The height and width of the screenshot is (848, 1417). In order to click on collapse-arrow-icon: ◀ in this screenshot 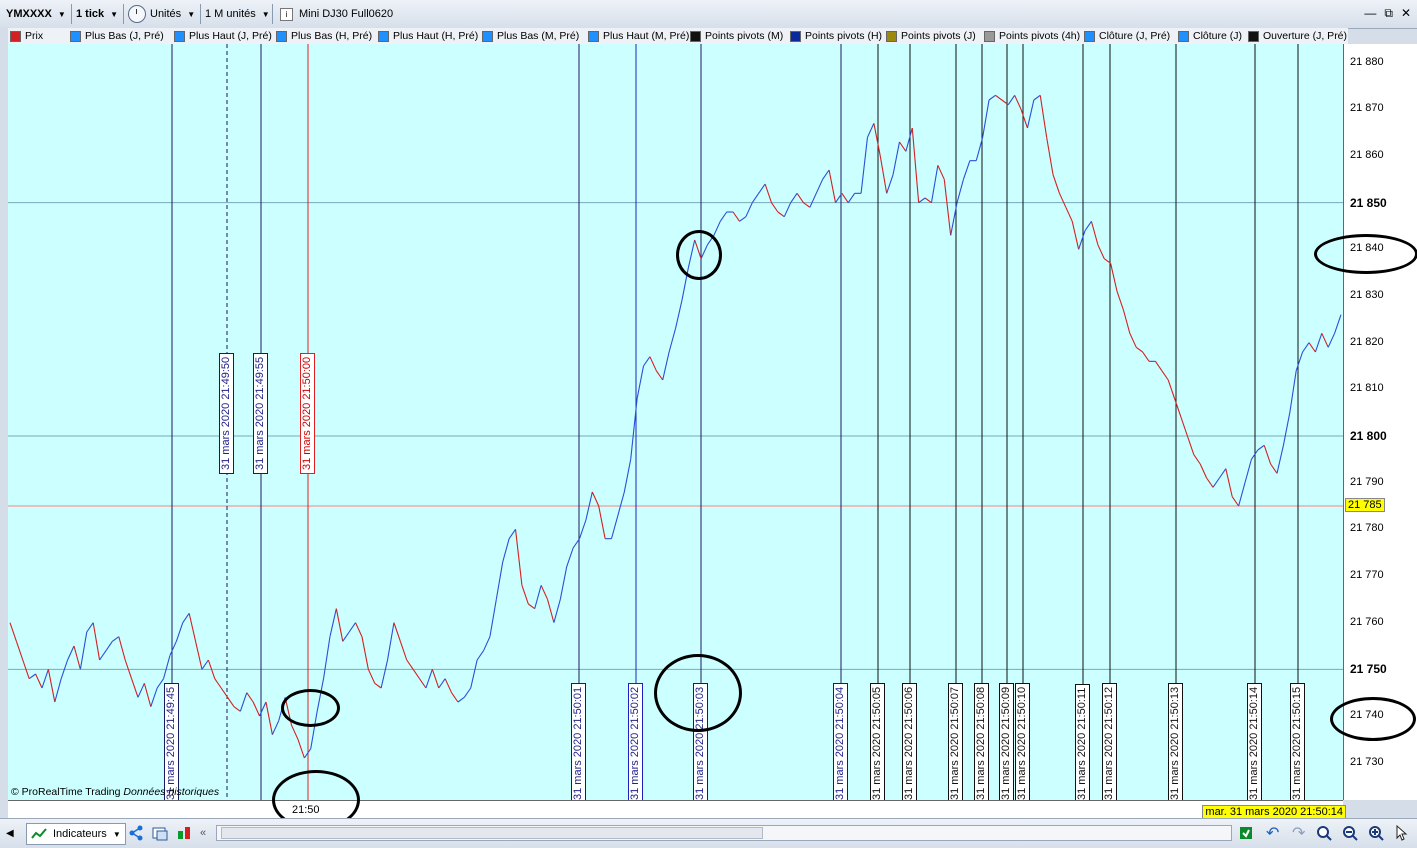, I will do `click(10, 833)`.